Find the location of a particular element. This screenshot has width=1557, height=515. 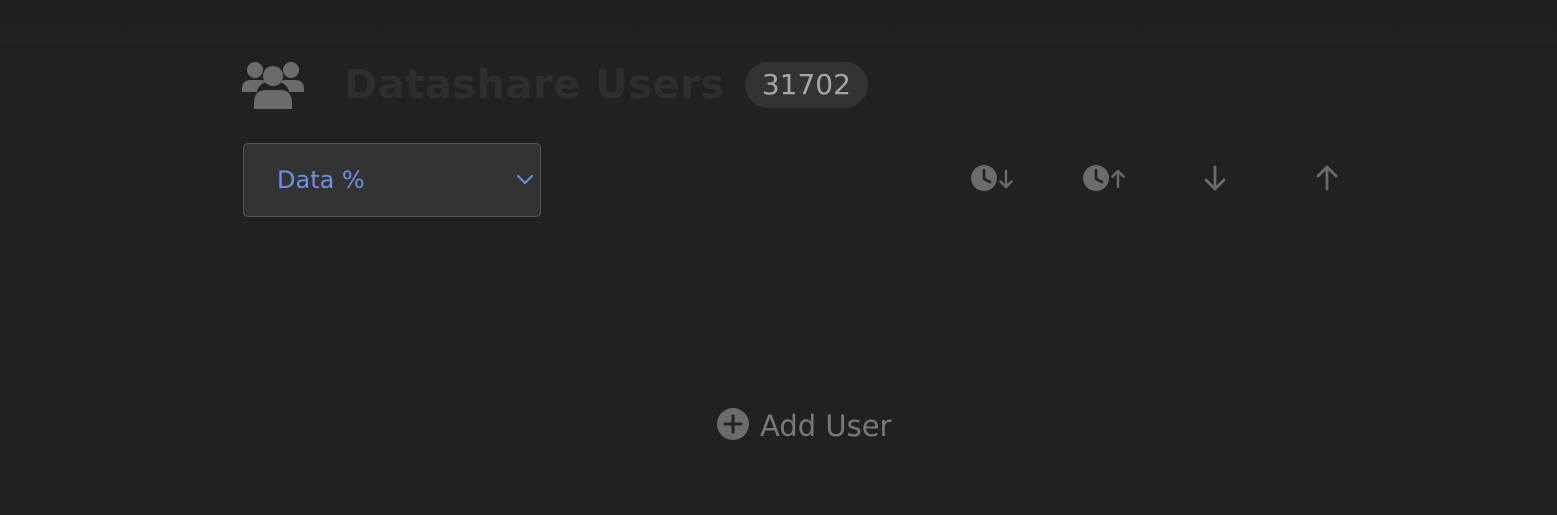

add-user-button: Add User is located at coordinates (803, 426).